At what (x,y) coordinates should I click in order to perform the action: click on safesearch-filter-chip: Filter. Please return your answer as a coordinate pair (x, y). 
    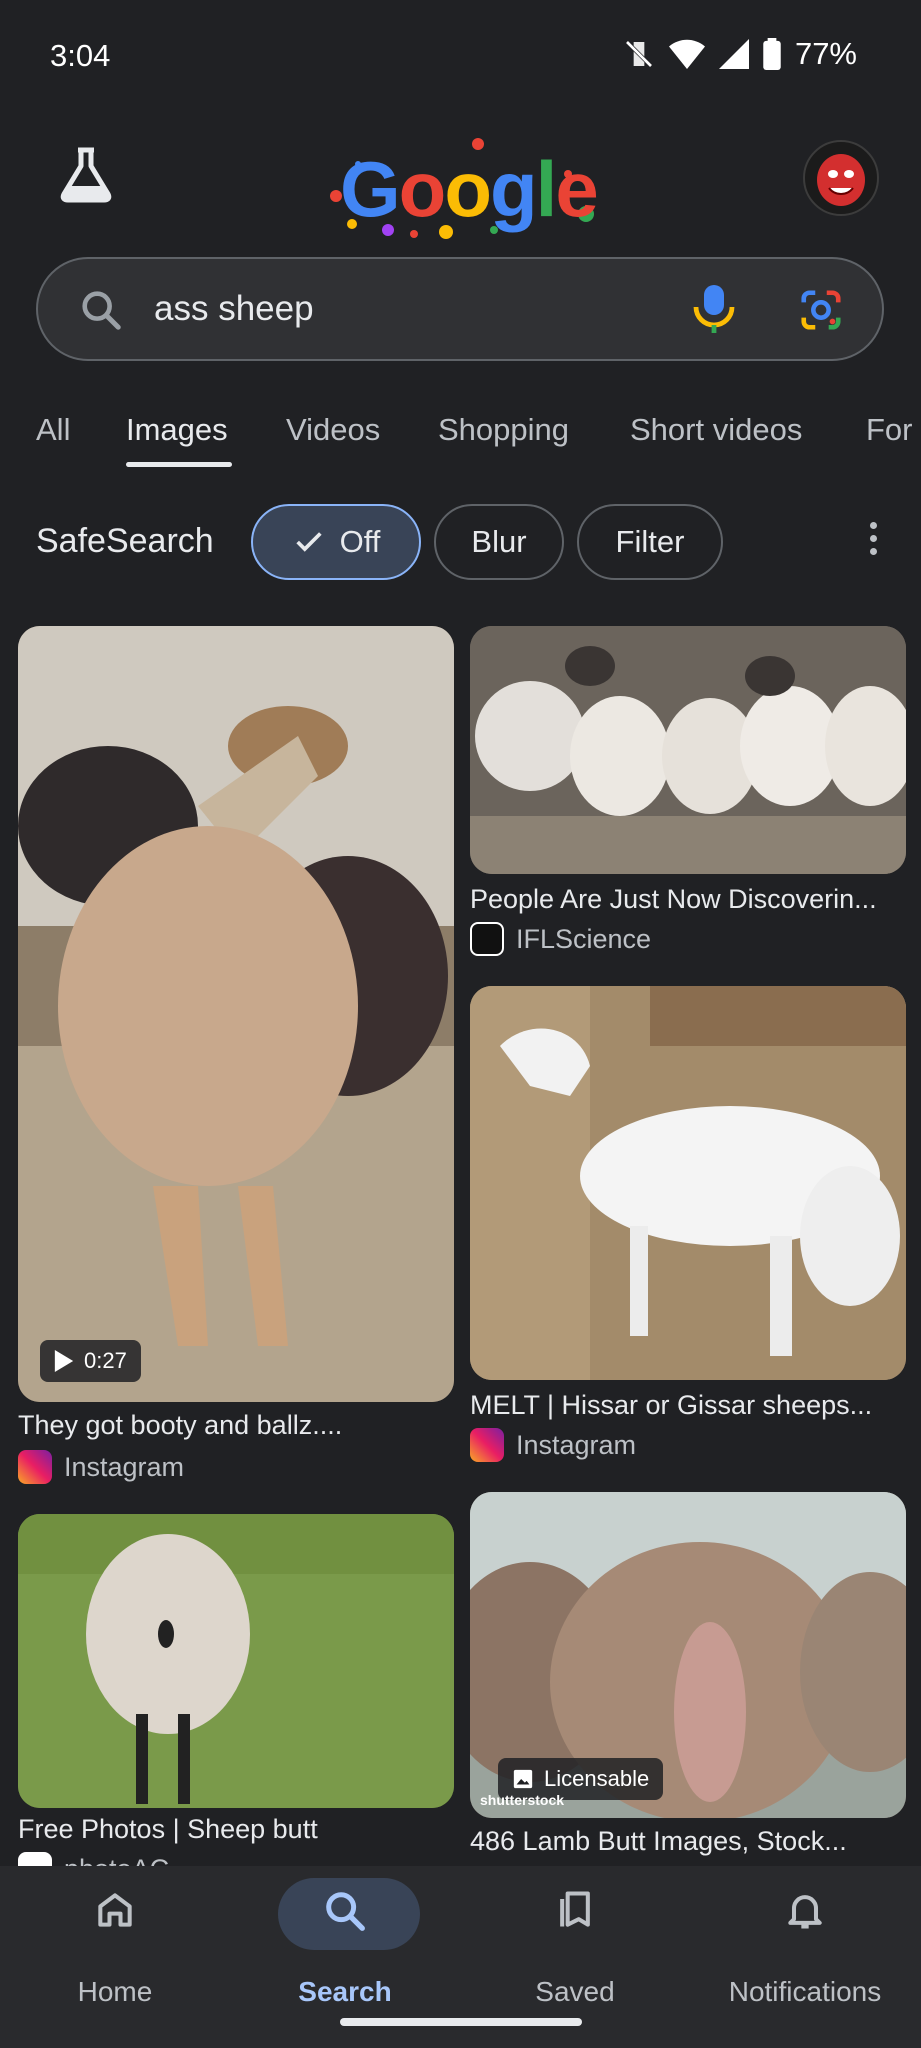
    Looking at the image, I should click on (650, 542).